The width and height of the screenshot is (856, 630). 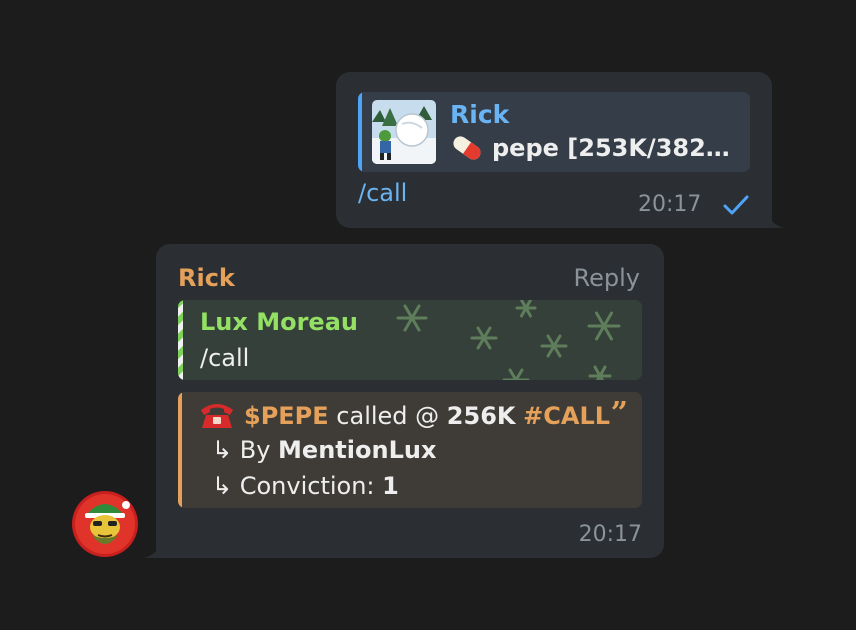 I want to click on call-price: 256K, so click(x=481, y=416).